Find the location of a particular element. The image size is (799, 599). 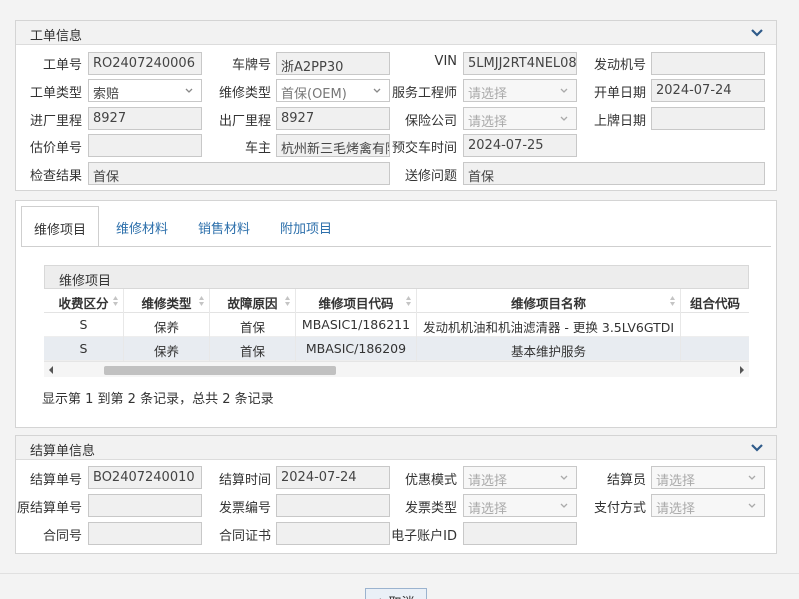

settlement-panel-title: 结算单信息 is located at coordinates (63, 451).